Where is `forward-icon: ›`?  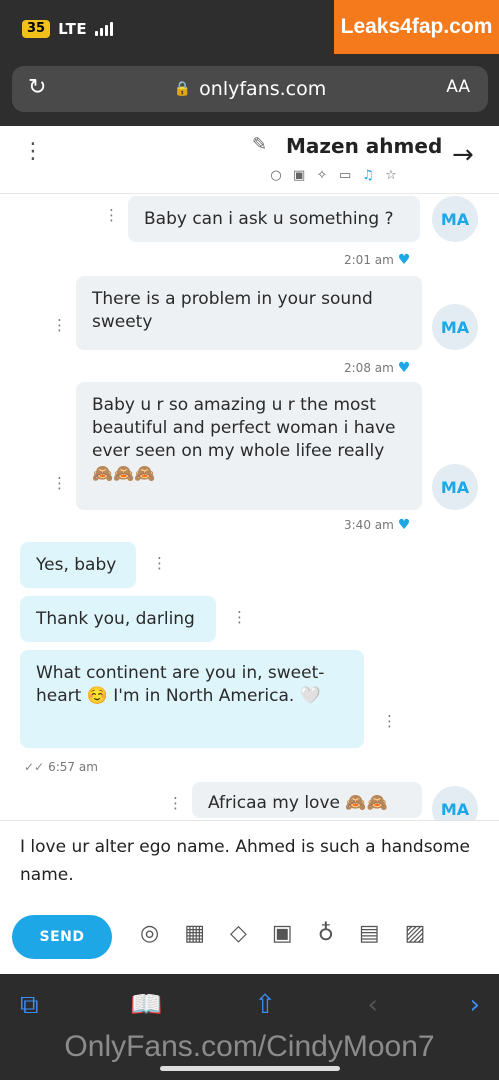
forward-icon: › is located at coordinates (475, 1005).